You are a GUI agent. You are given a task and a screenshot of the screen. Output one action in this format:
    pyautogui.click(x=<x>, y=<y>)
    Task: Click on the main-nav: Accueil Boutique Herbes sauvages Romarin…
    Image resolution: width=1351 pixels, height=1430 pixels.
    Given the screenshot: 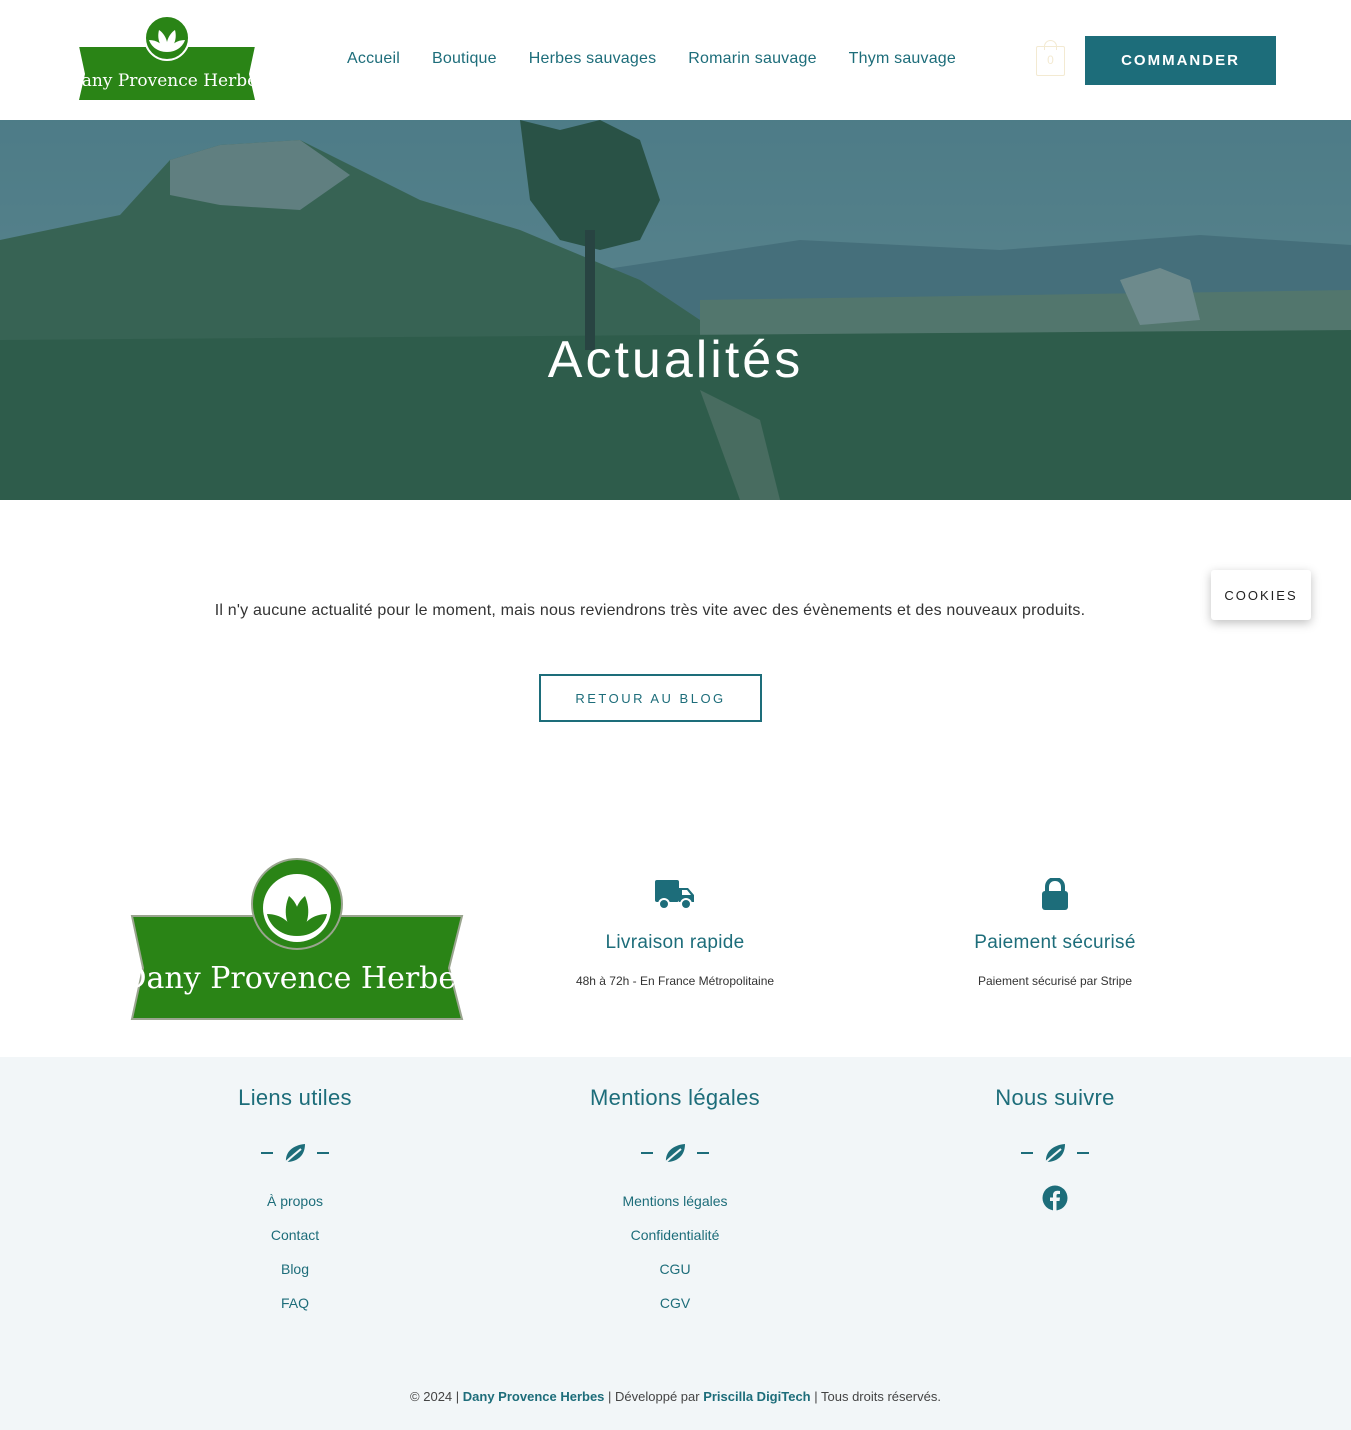 What is the action you would take?
    pyautogui.click(x=651, y=59)
    